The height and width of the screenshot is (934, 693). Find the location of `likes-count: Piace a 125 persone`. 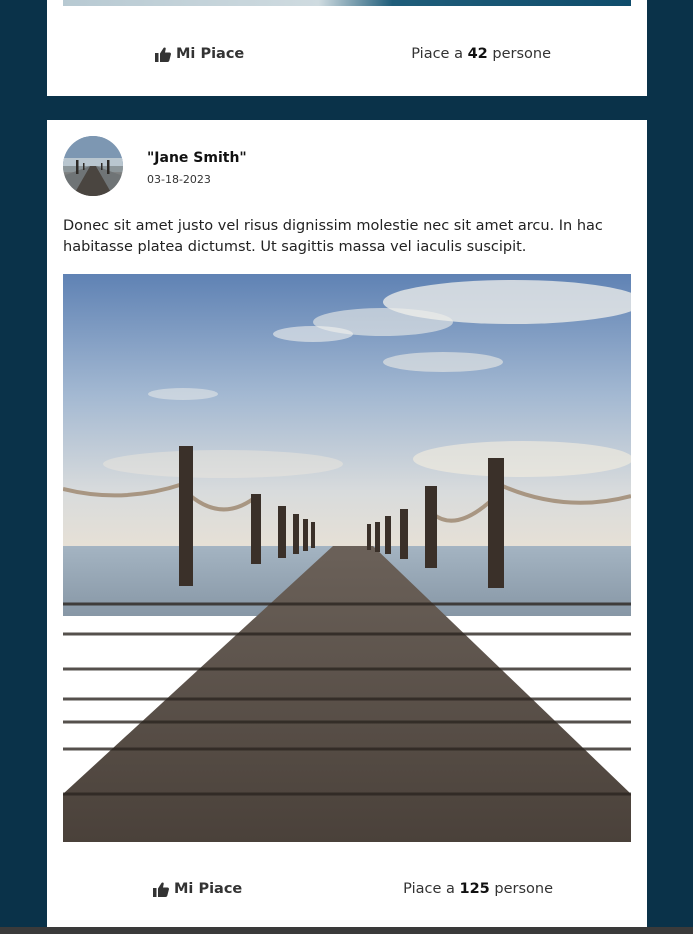

likes-count: Piace a 125 persone is located at coordinates (478, 889).